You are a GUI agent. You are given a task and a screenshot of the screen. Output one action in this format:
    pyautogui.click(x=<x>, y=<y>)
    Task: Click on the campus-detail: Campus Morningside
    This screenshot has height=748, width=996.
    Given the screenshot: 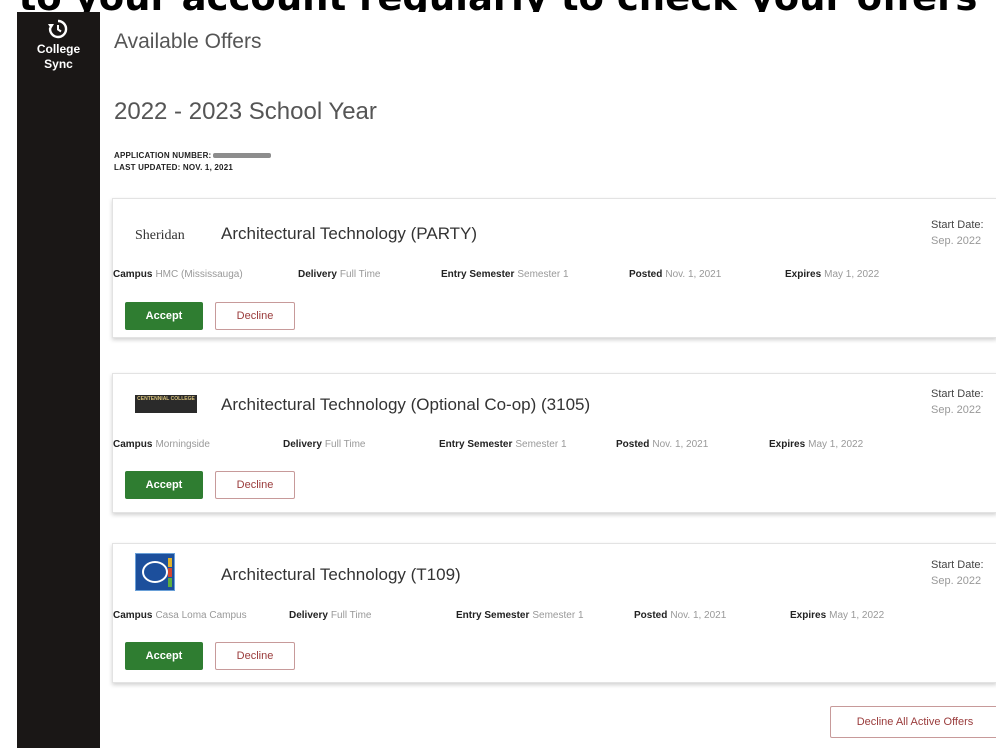 What is the action you would take?
    pyautogui.click(x=161, y=444)
    